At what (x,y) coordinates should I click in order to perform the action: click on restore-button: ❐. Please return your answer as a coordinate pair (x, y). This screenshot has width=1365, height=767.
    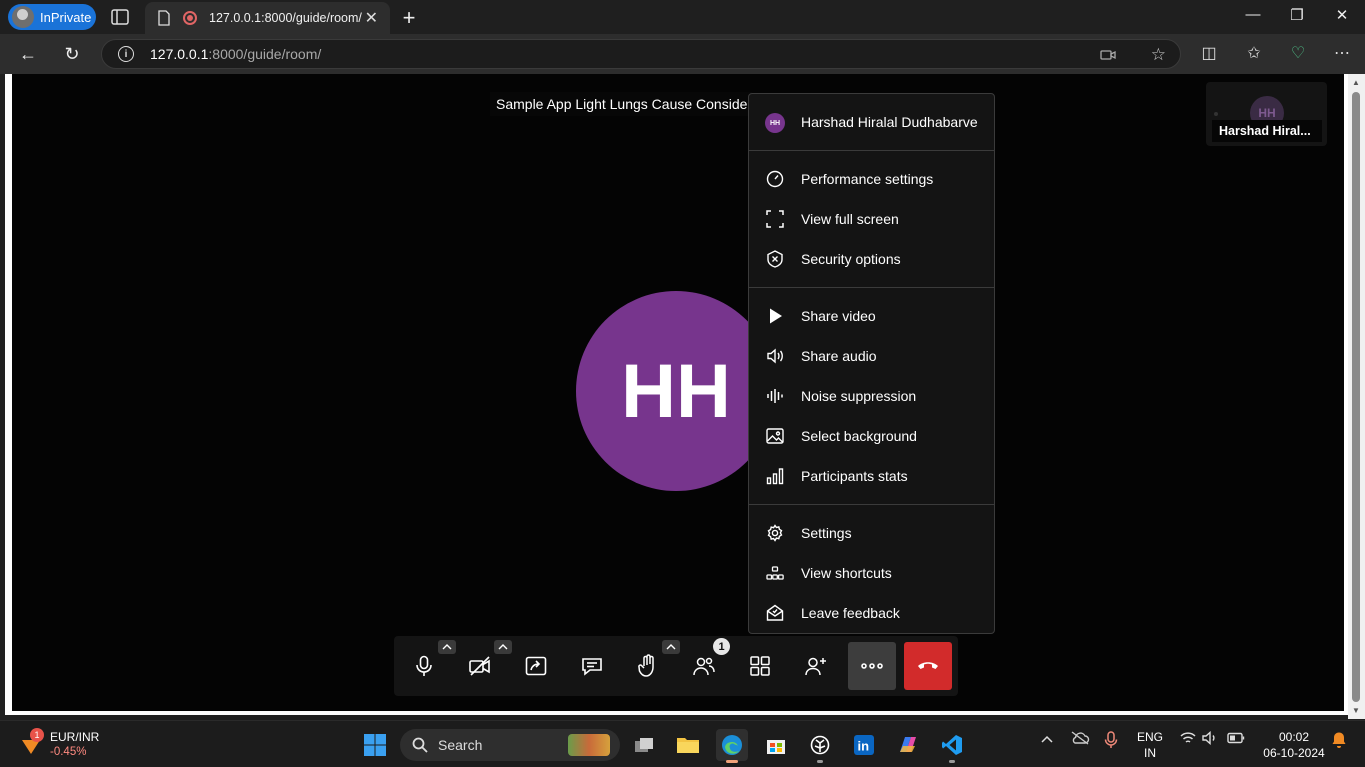
    Looking at the image, I should click on (1297, 15).